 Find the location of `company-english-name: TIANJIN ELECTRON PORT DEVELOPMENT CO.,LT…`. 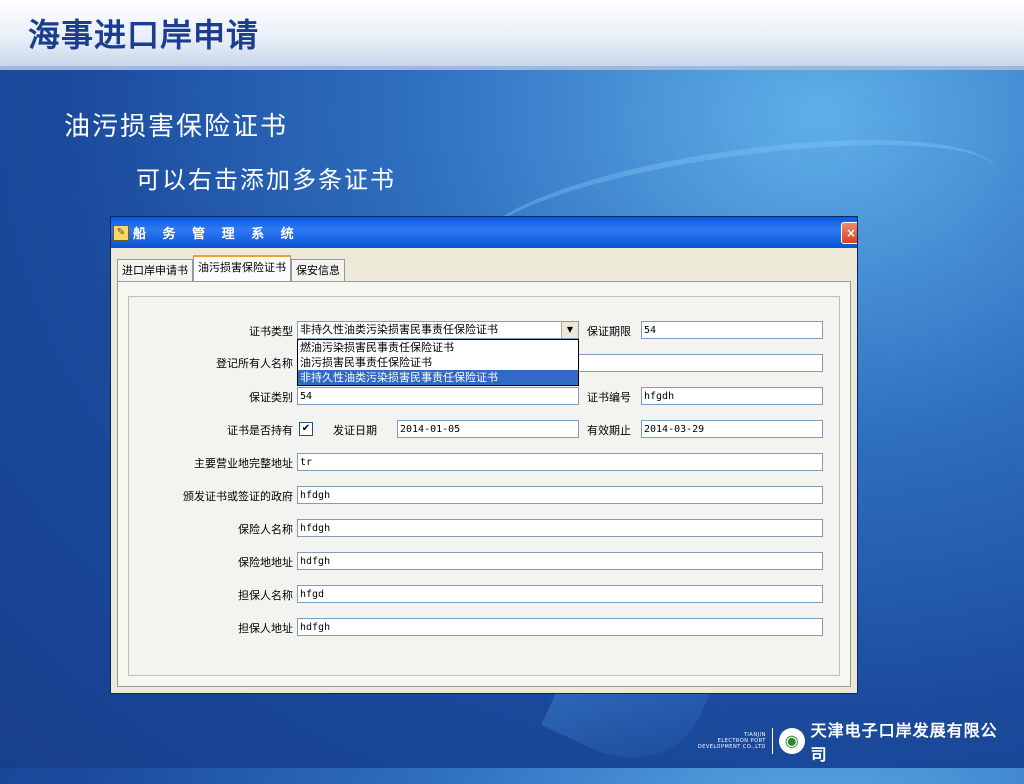

company-english-name: TIANJIN ELECTRON PORT DEVELOPMENT CO.,LT… is located at coordinates (730, 741).